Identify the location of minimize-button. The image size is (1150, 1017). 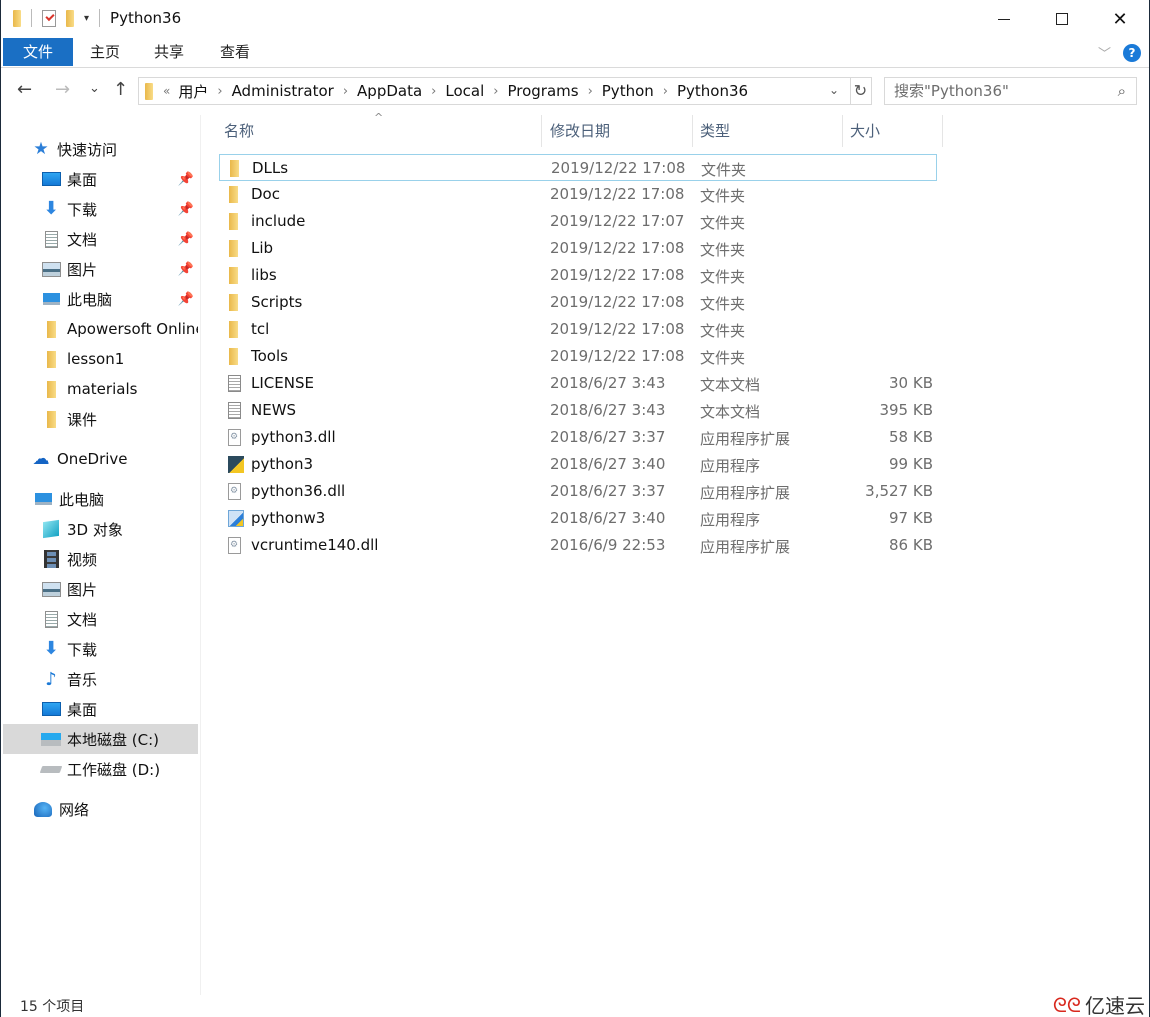
(1004, 19).